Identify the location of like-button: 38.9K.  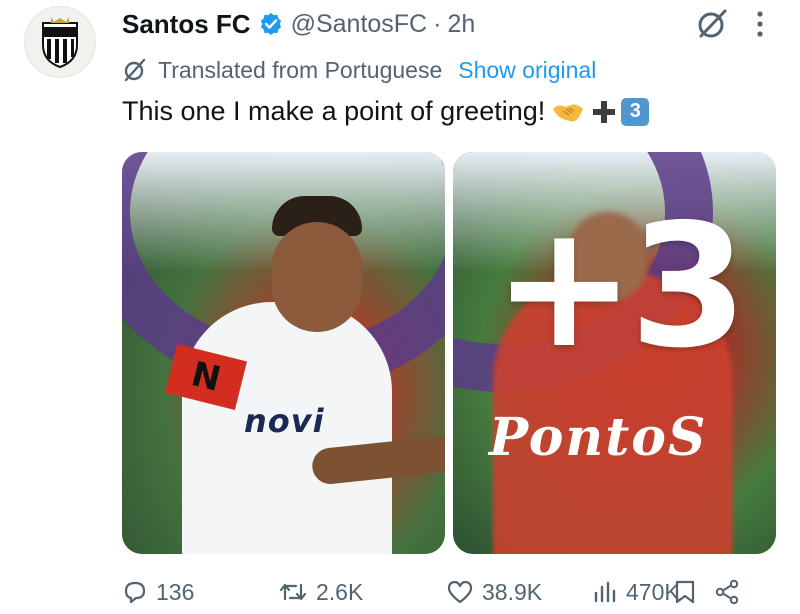
(516, 592).